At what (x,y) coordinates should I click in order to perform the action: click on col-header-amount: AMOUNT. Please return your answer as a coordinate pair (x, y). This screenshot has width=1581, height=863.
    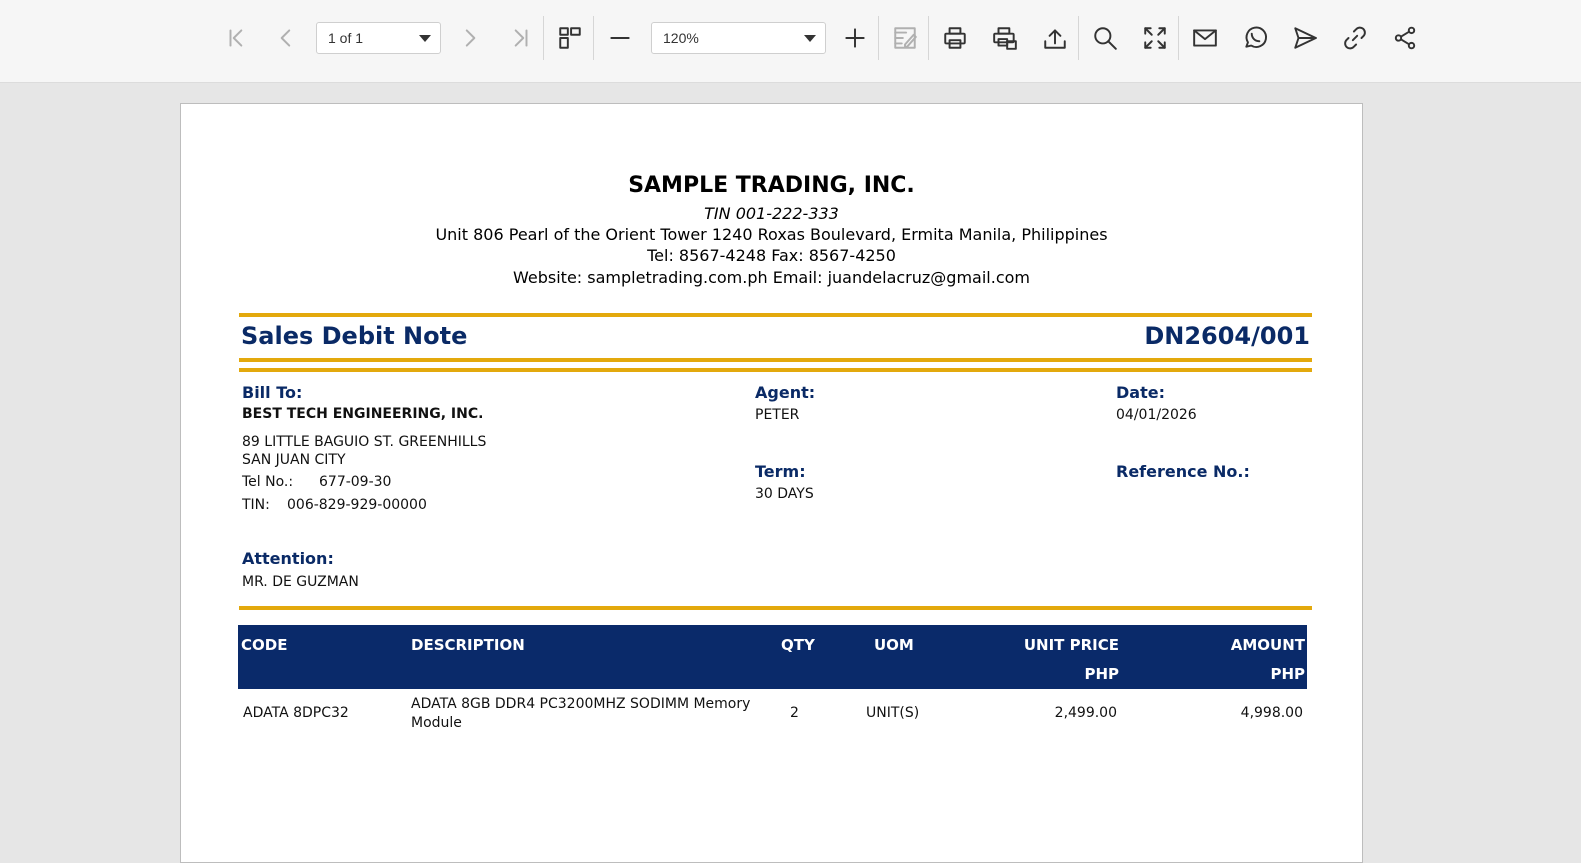
    Looking at the image, I should click on (1267, 645).